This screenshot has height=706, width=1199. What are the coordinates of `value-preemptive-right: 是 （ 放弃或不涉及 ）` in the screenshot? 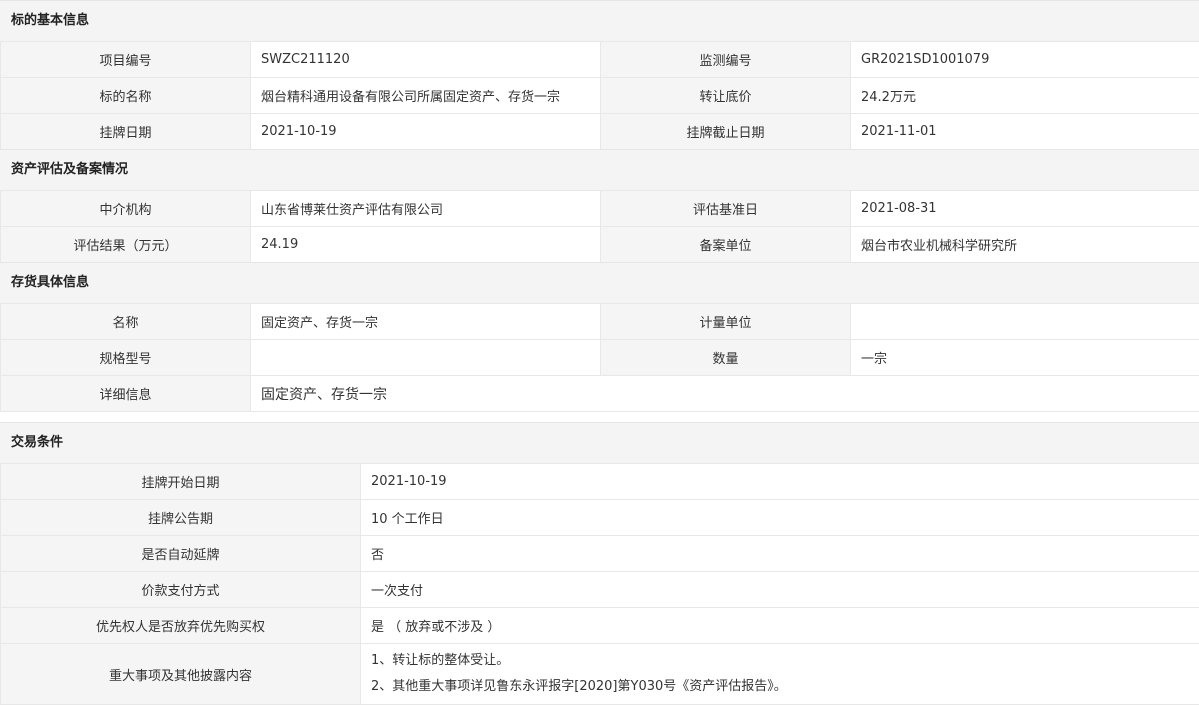 It's located at (779, 625).